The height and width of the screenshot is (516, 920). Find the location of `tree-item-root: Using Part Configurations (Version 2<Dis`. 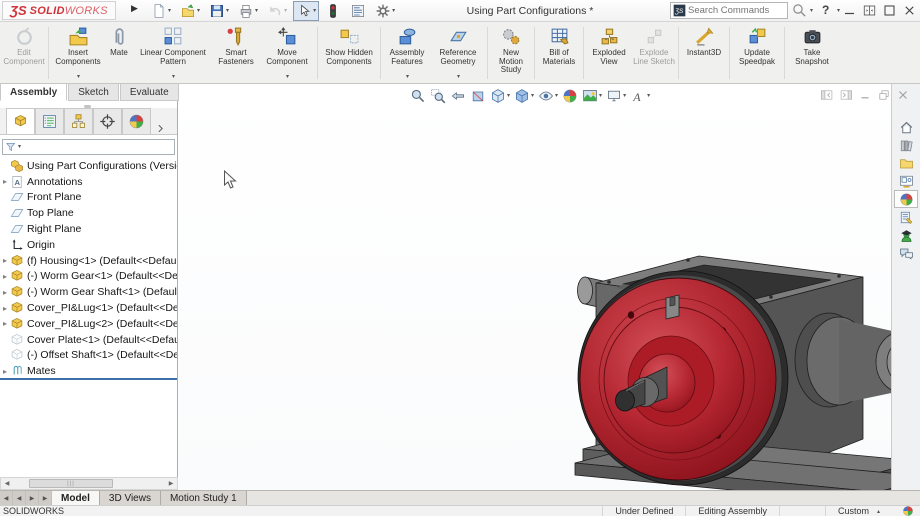

tree-item-root: Using Part Configurations (Version 2<Dis is located at coordinates (88, 166).